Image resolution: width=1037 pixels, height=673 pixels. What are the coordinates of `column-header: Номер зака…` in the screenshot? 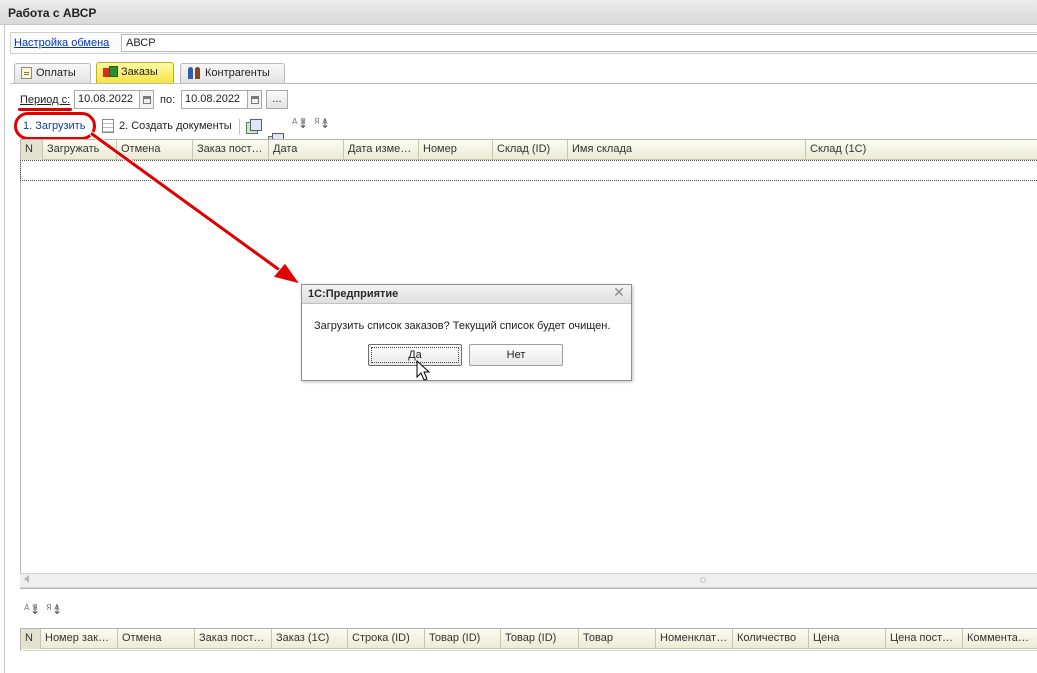 It's located at (79, 639).